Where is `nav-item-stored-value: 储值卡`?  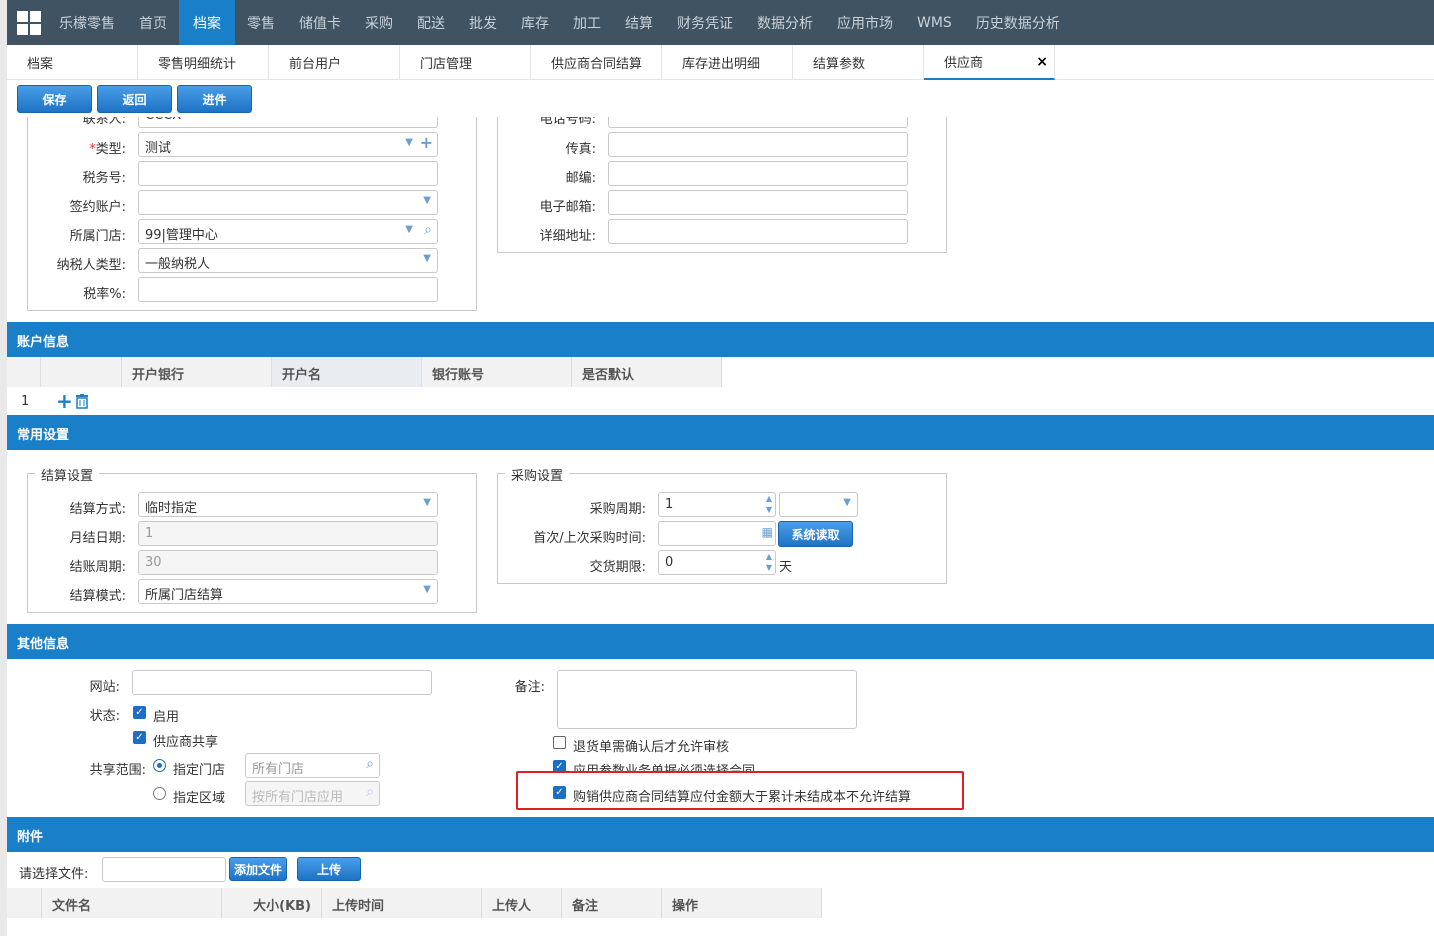 nav-item-stored-value: 储值卡 is located at coordinates (320, 22).